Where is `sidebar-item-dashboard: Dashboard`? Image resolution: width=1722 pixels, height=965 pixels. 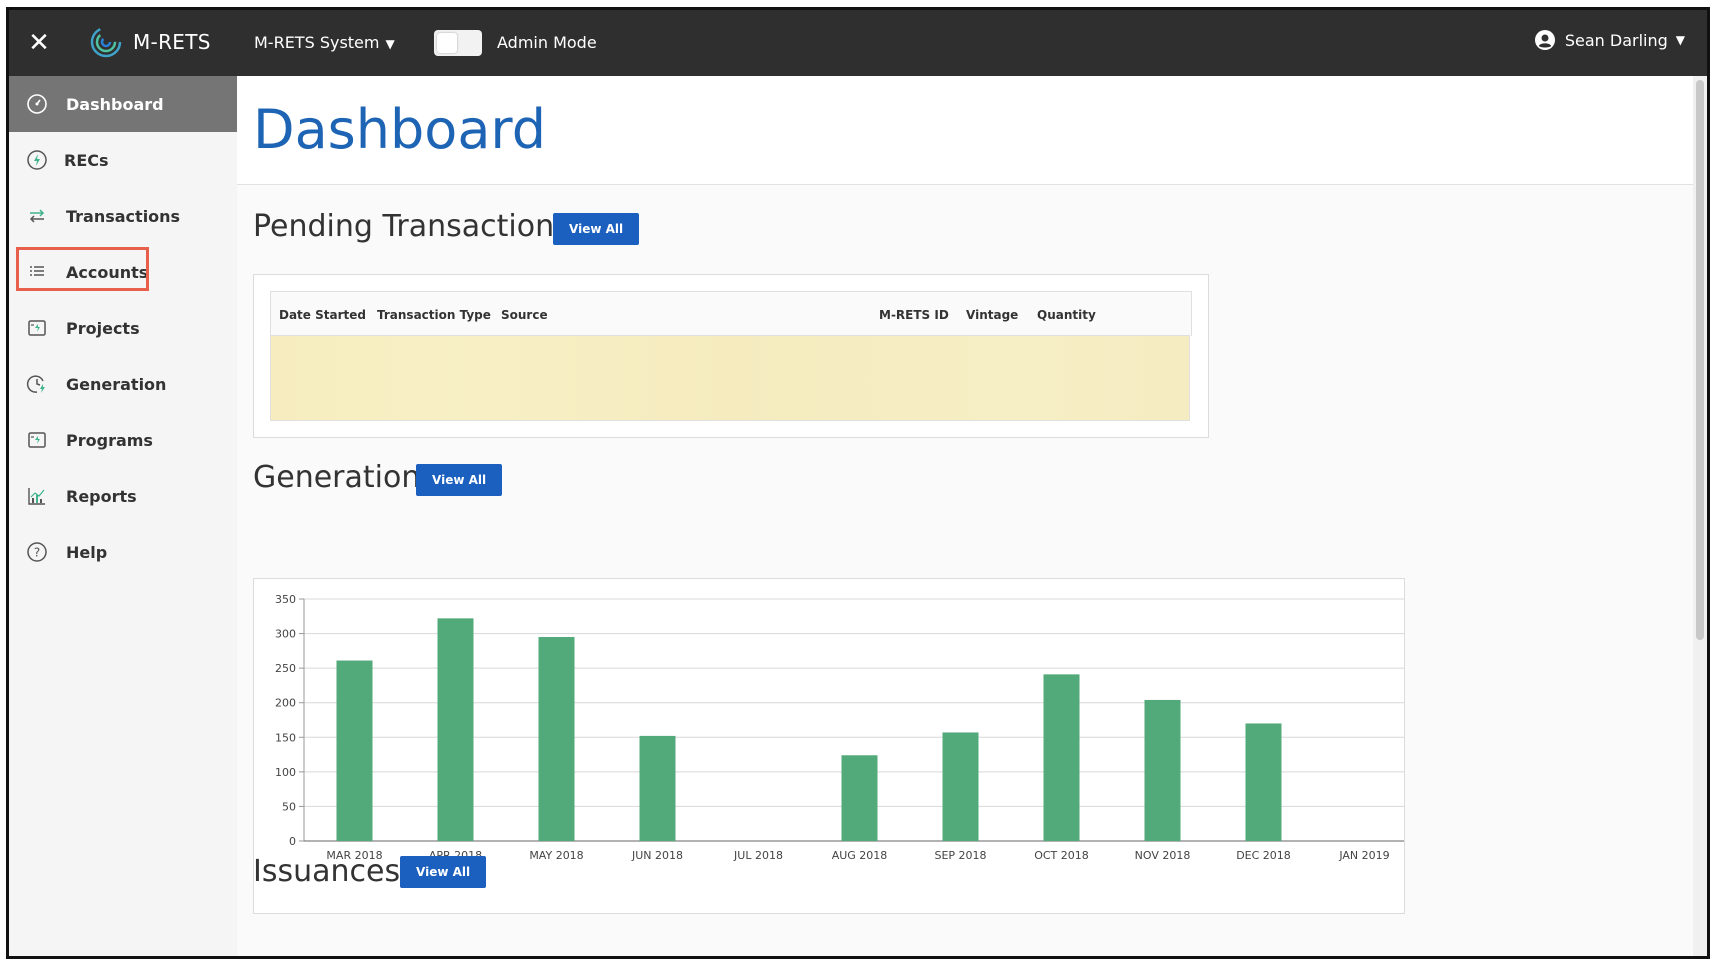 sidebar-item-dashboard: Dashboard is located at coordinates (123, 104).